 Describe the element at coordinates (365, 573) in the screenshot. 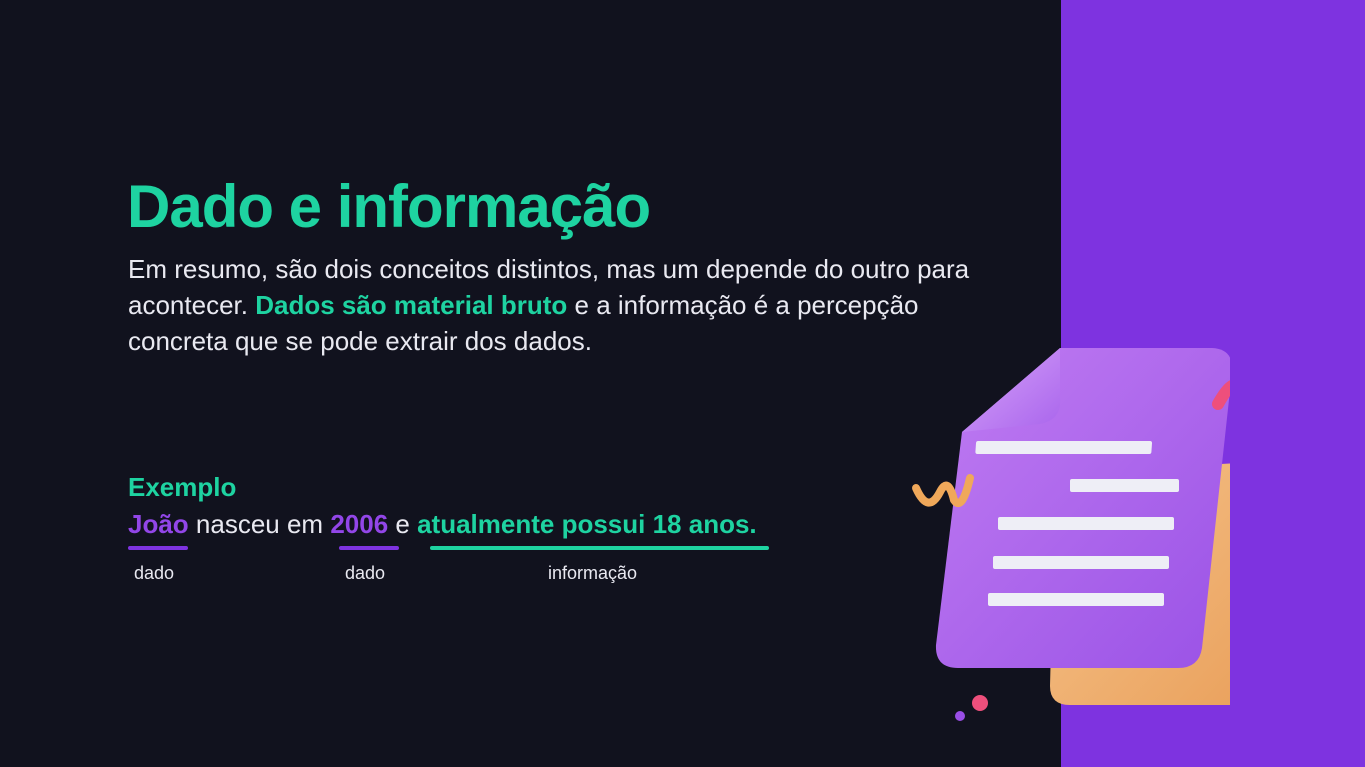

I see `caption-dado-2: dado` at that location.